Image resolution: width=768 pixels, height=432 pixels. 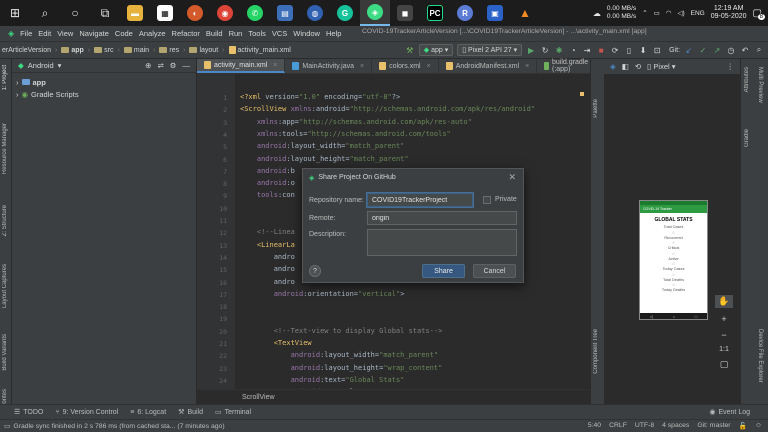 What do you see at coordinates (698, 13) in the screenshot?
I see `language-indicator: ENG` at bounding box center [698, 13].